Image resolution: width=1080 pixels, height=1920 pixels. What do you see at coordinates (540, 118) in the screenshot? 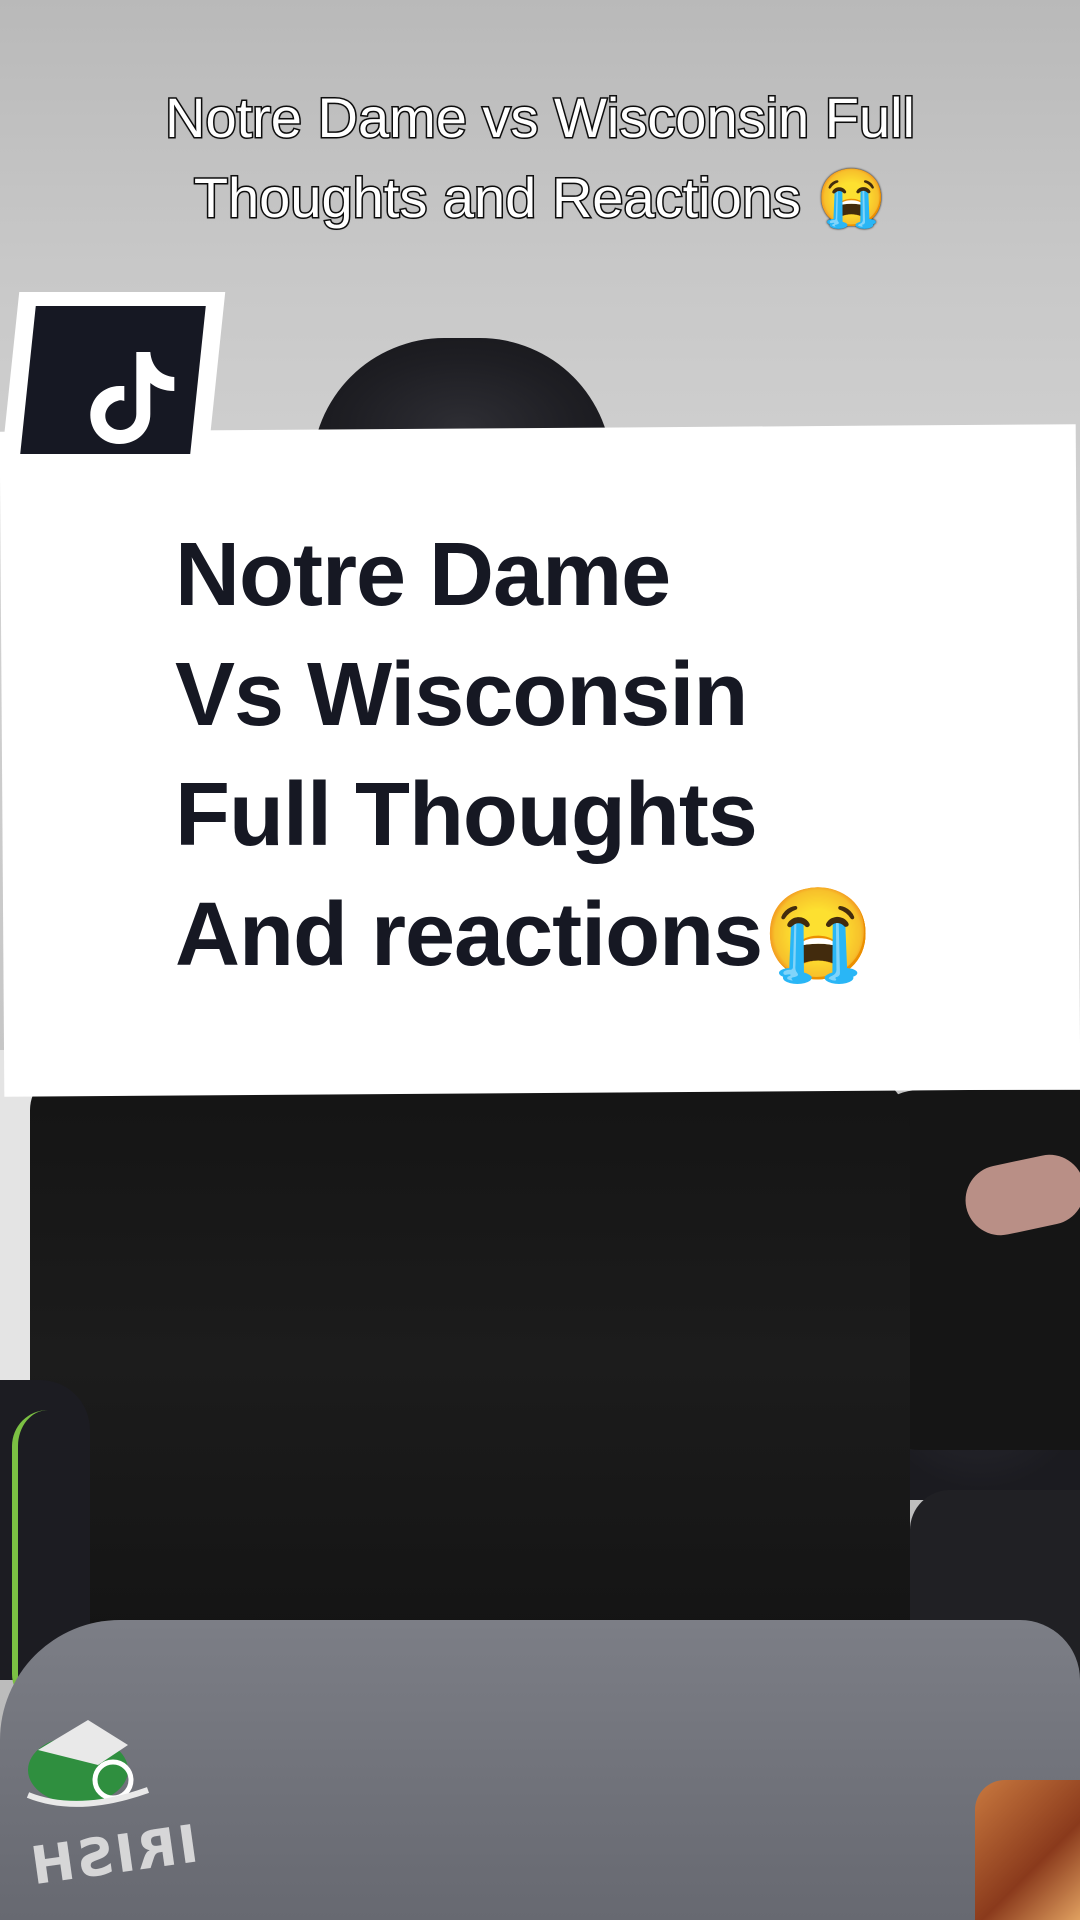
I see `caption-line-1: Notre Dame vs Wisconsin Full` at bounding box center [540, 118].